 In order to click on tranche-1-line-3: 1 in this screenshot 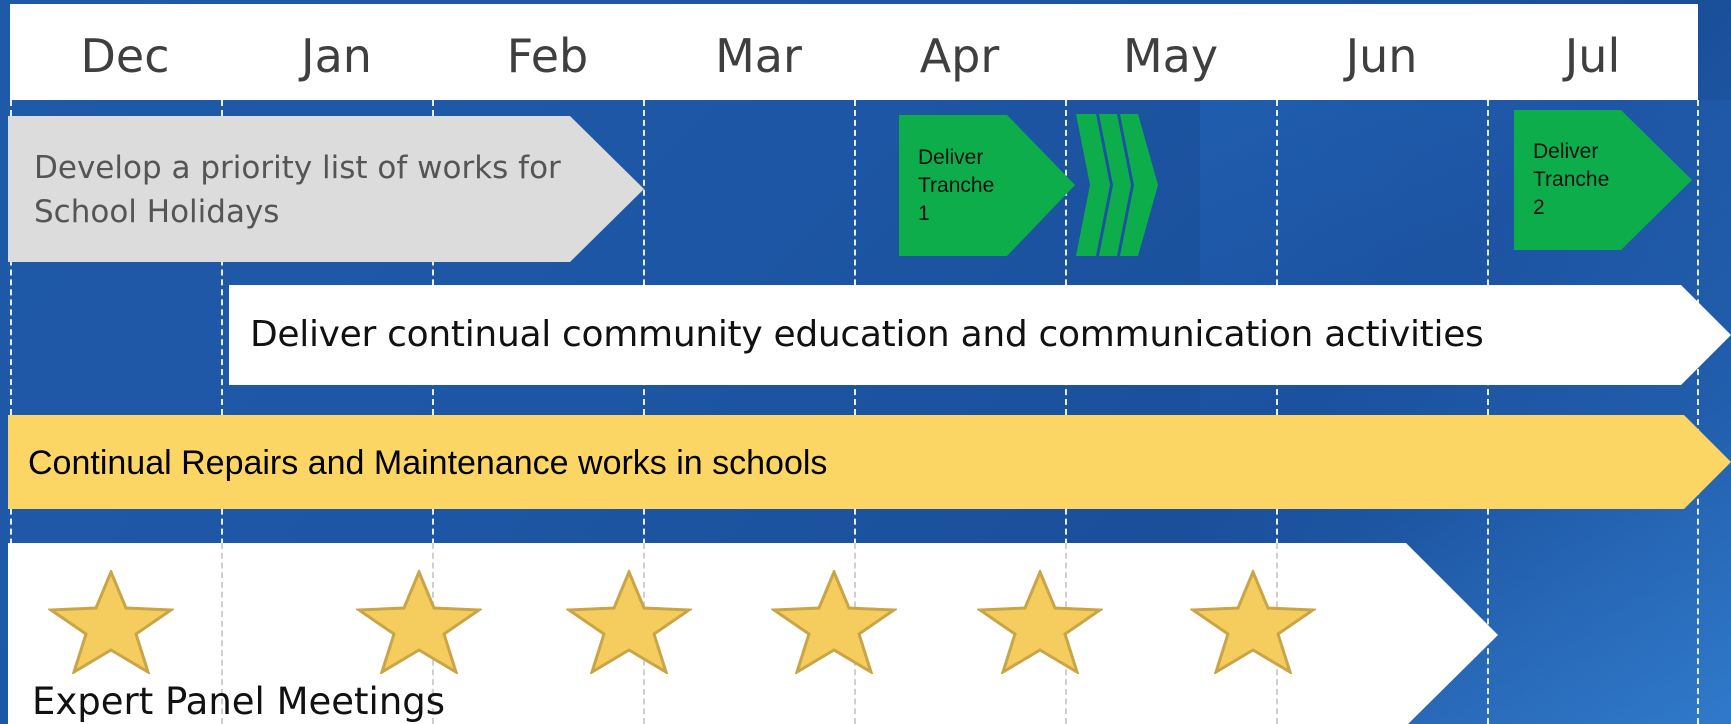, I will do `click(924, 213)`.